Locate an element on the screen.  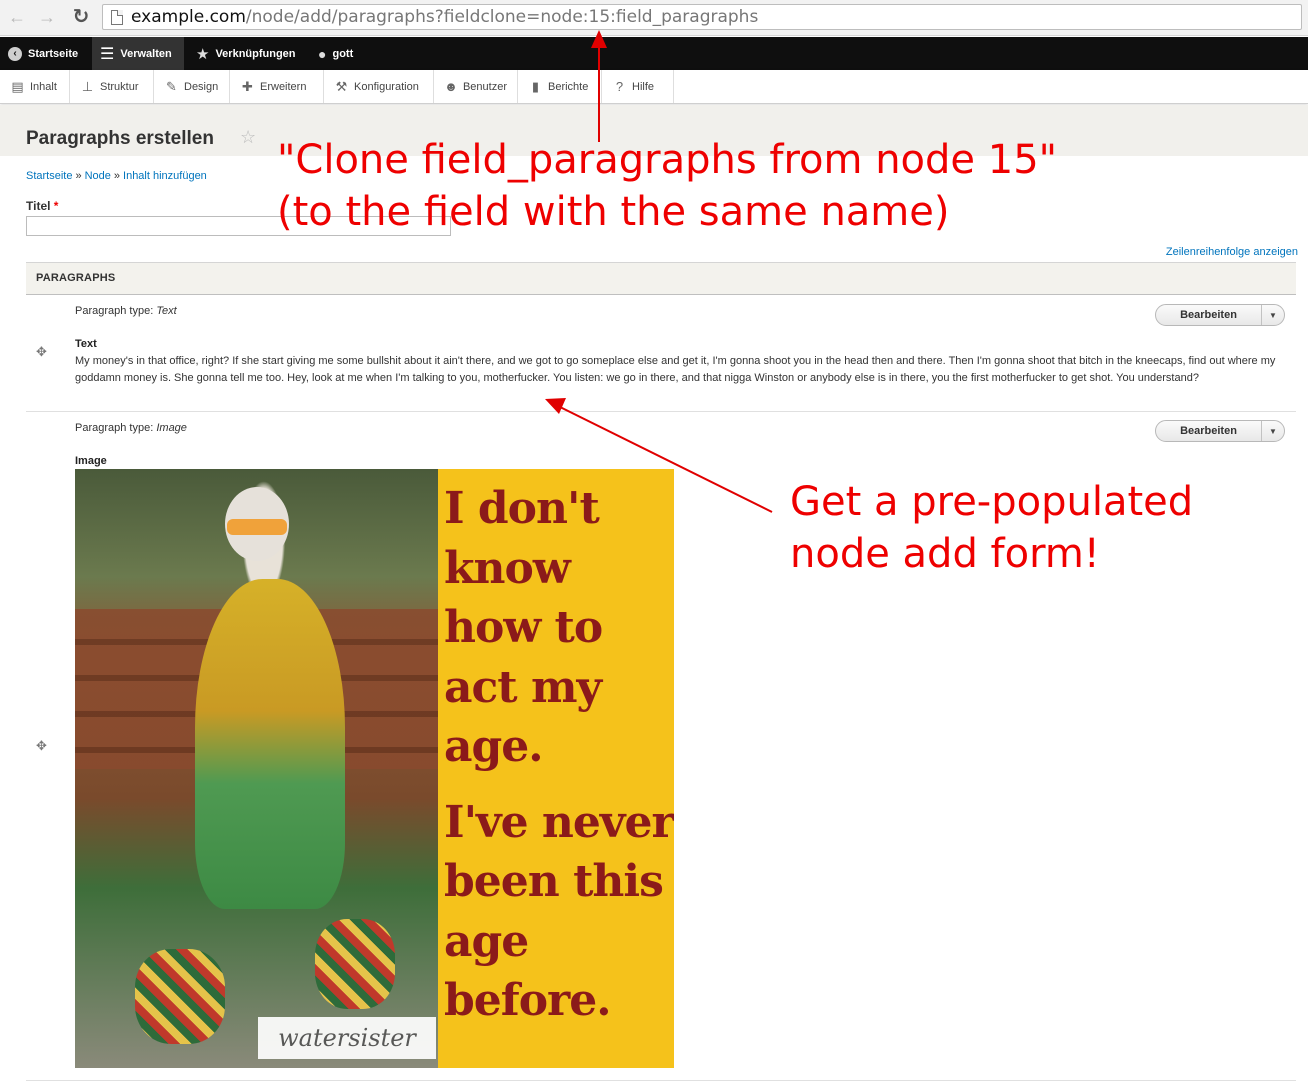
annotation-get-line2: node add form! is located at coordinates (945, 554).